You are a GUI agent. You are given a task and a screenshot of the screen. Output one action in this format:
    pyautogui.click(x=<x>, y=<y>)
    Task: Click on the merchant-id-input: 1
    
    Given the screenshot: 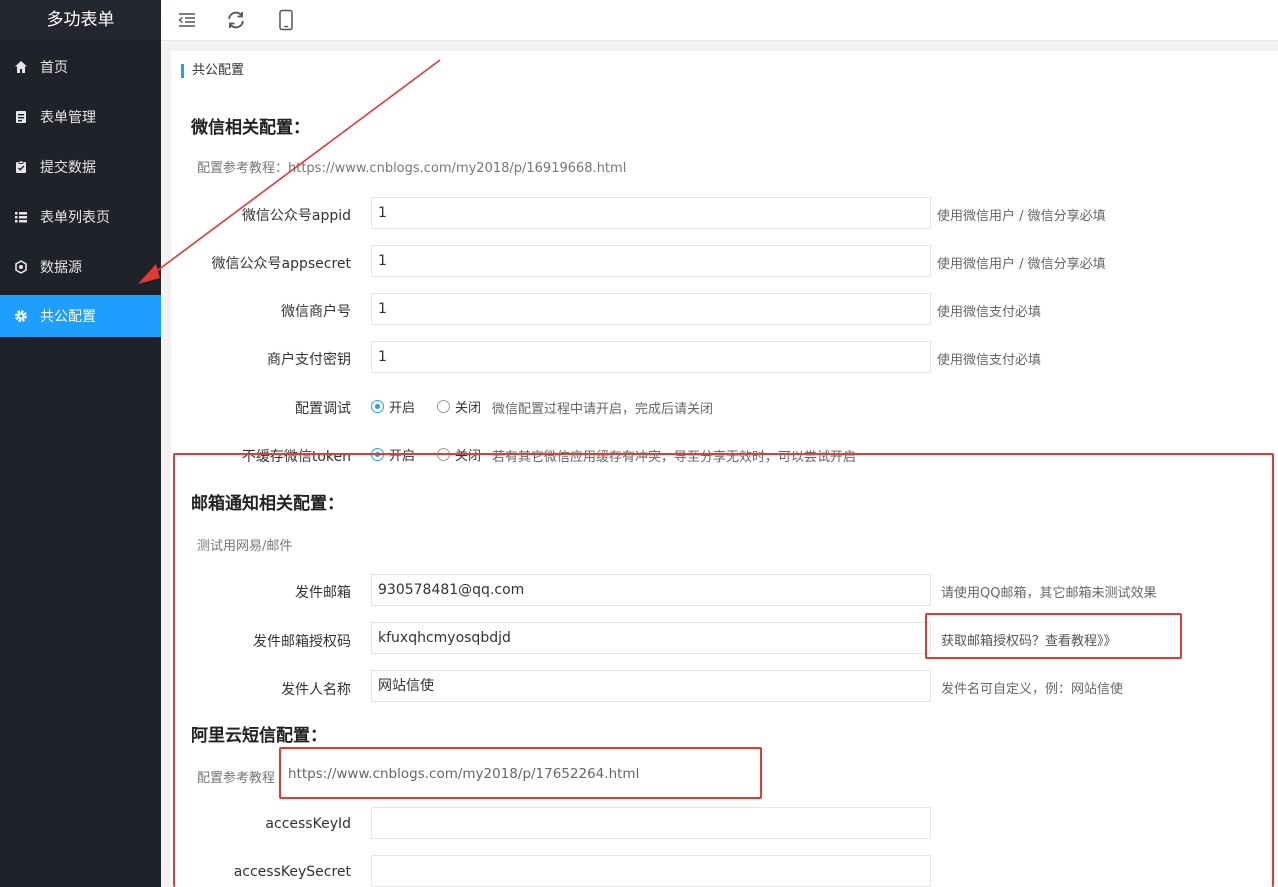 What is the action you would take?
    pyautogui.click(x=651, y=309)
    